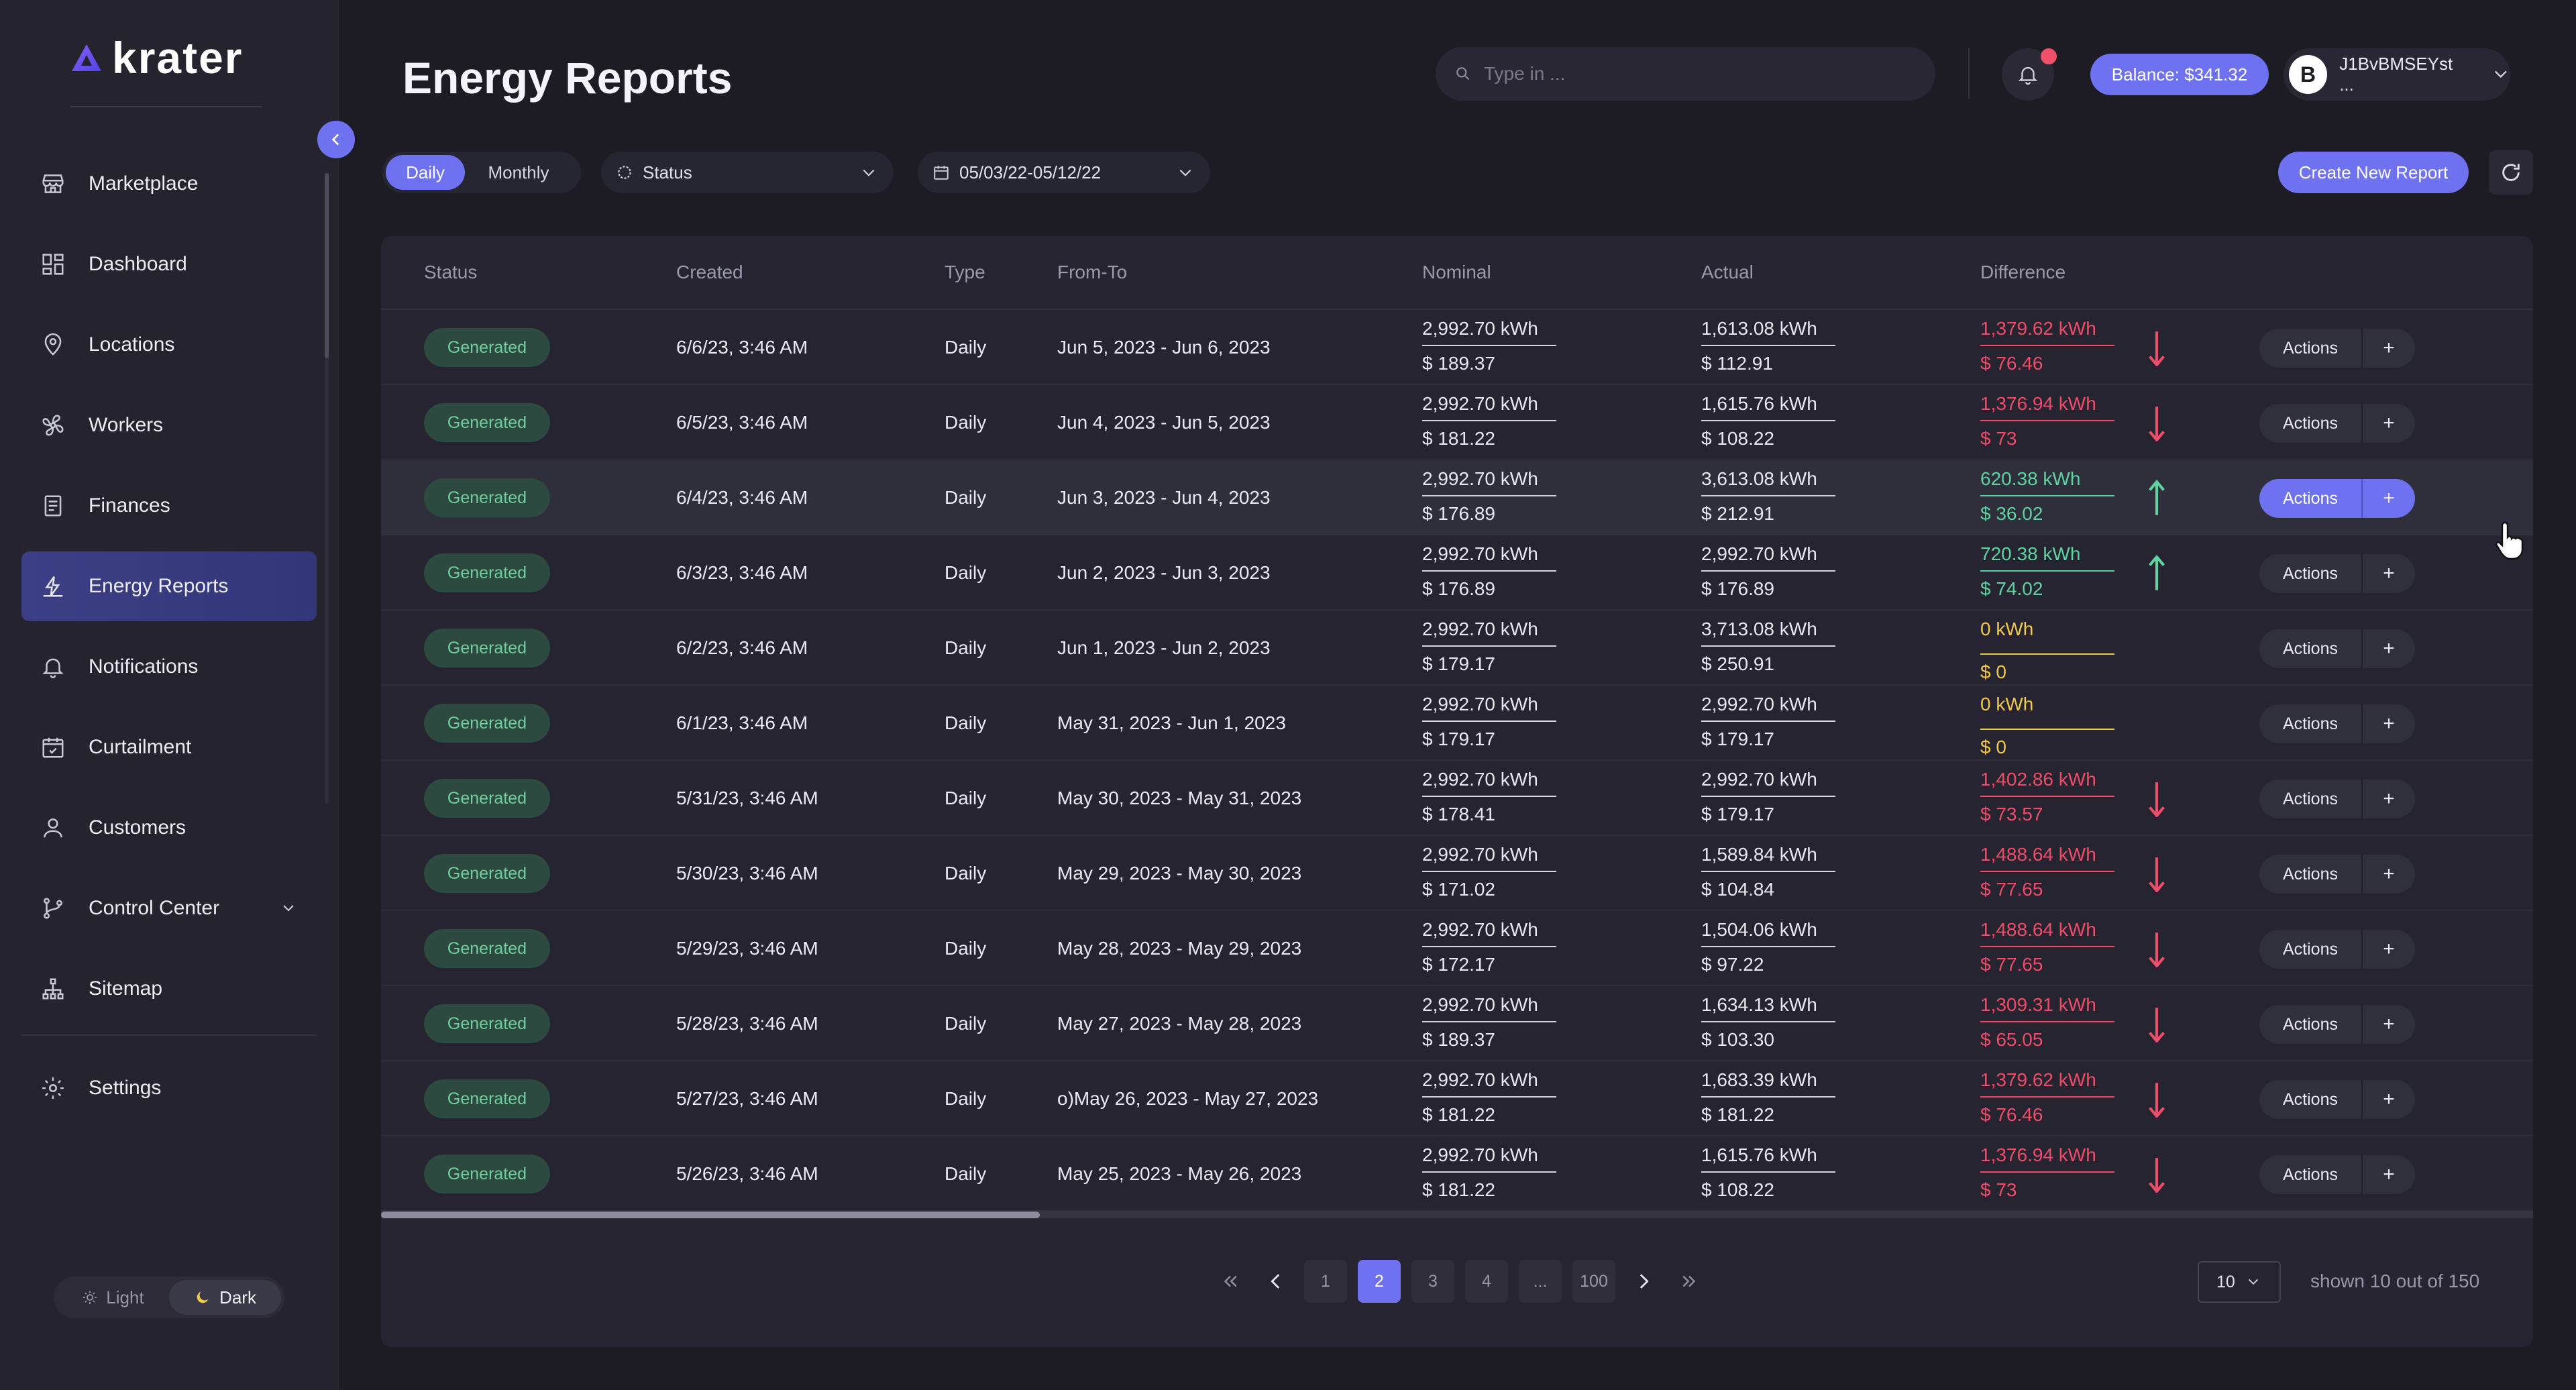  I want to click on sidebar-item-customers: Customers, so click(169, 828).